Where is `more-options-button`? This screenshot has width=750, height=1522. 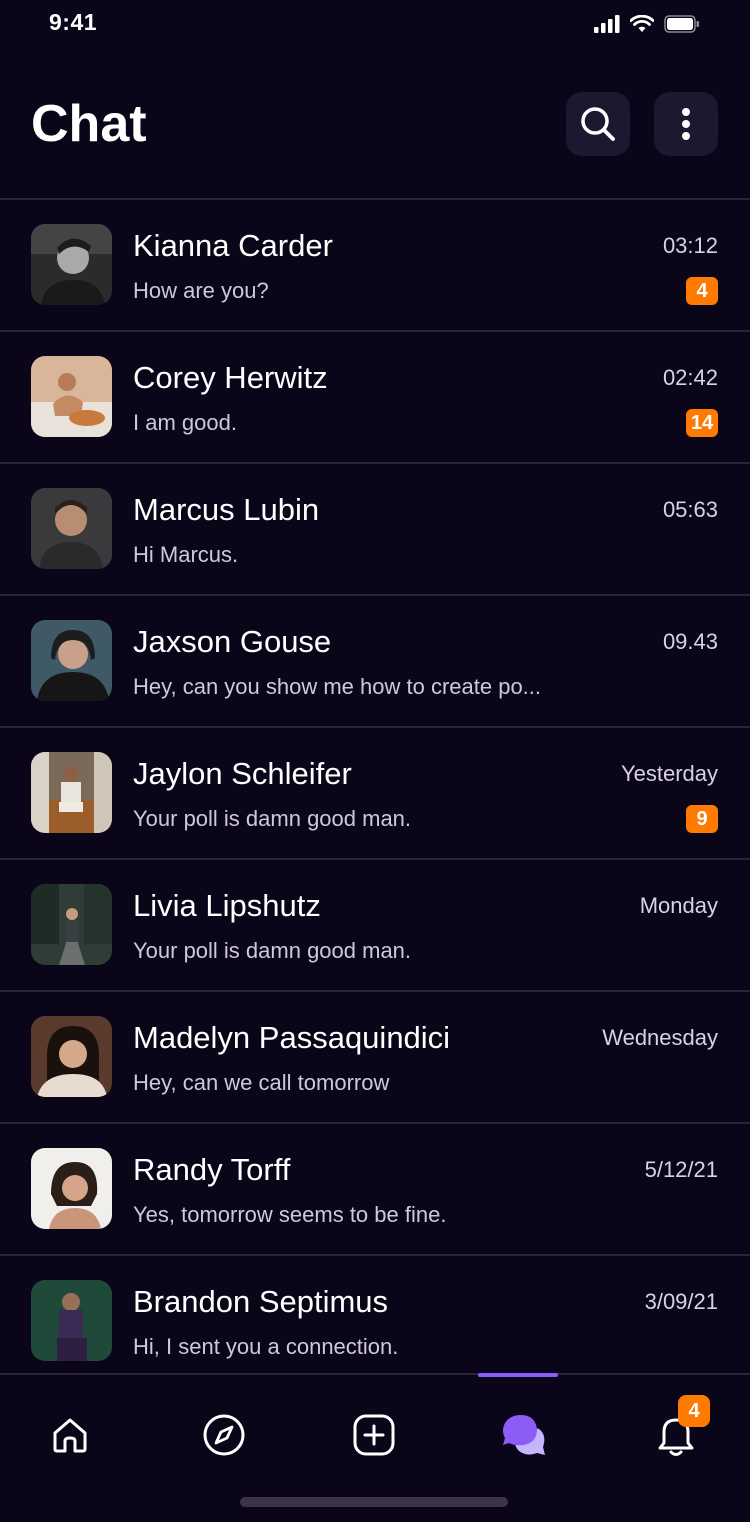
more-options-button is located at coordinates (686, 124).